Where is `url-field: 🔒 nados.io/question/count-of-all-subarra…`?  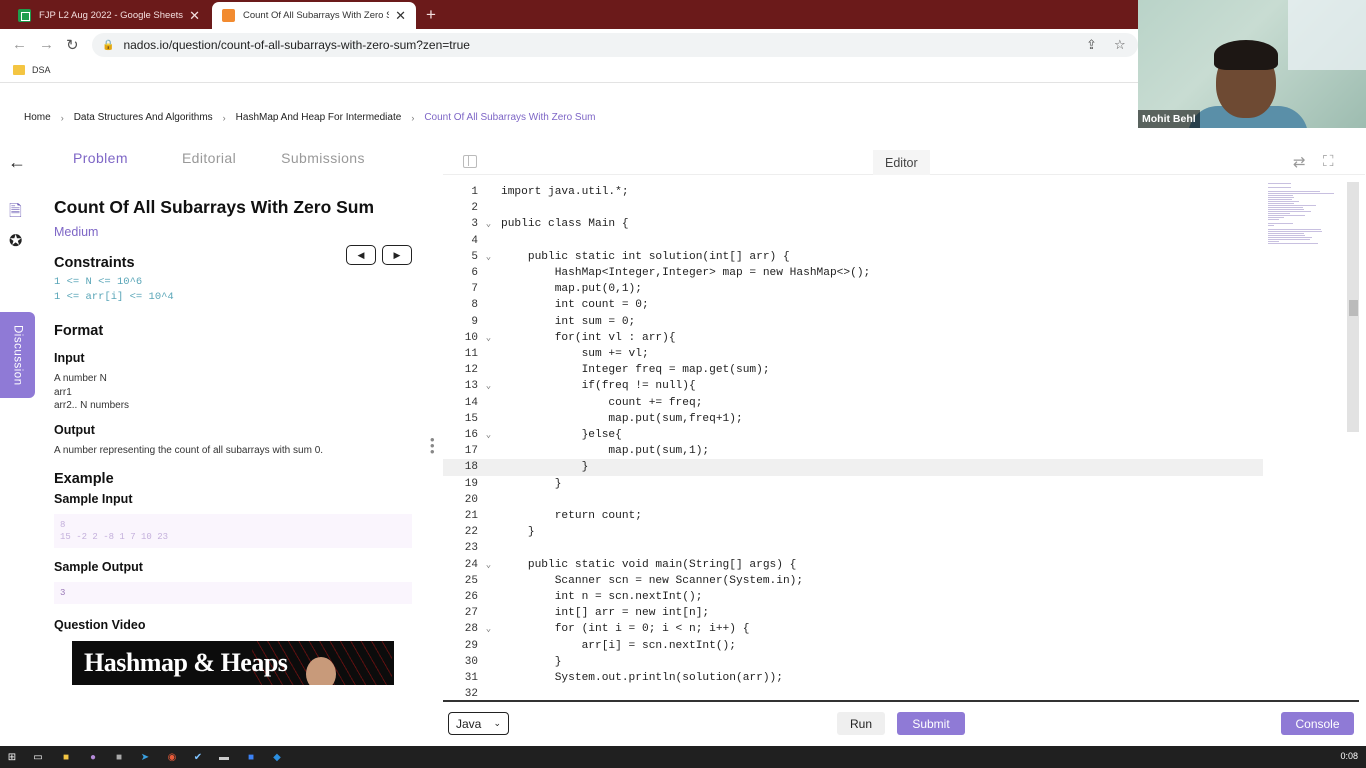
url-field: 🔒 nados.io/question/count-of-all-subarra… is located at coordinates (615, 45).